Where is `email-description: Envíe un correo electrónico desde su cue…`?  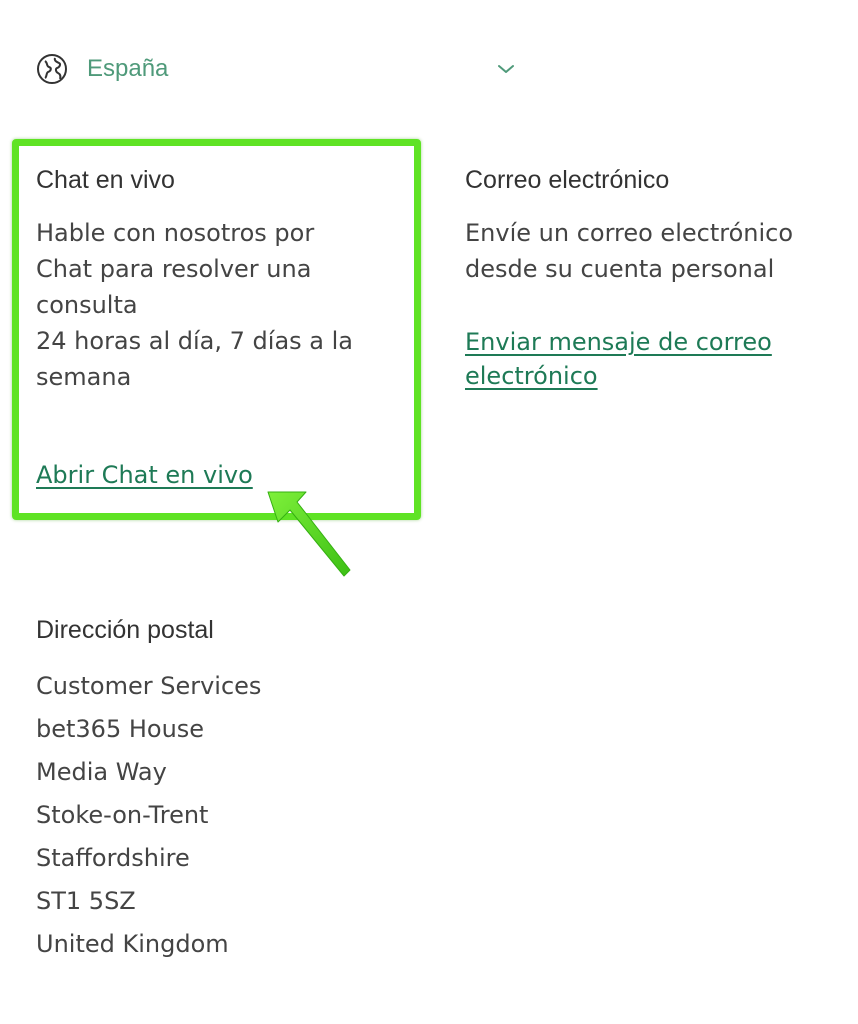 email-description: Envíe un correo electrónico desde su cue… is located at coordinates (629, 251).